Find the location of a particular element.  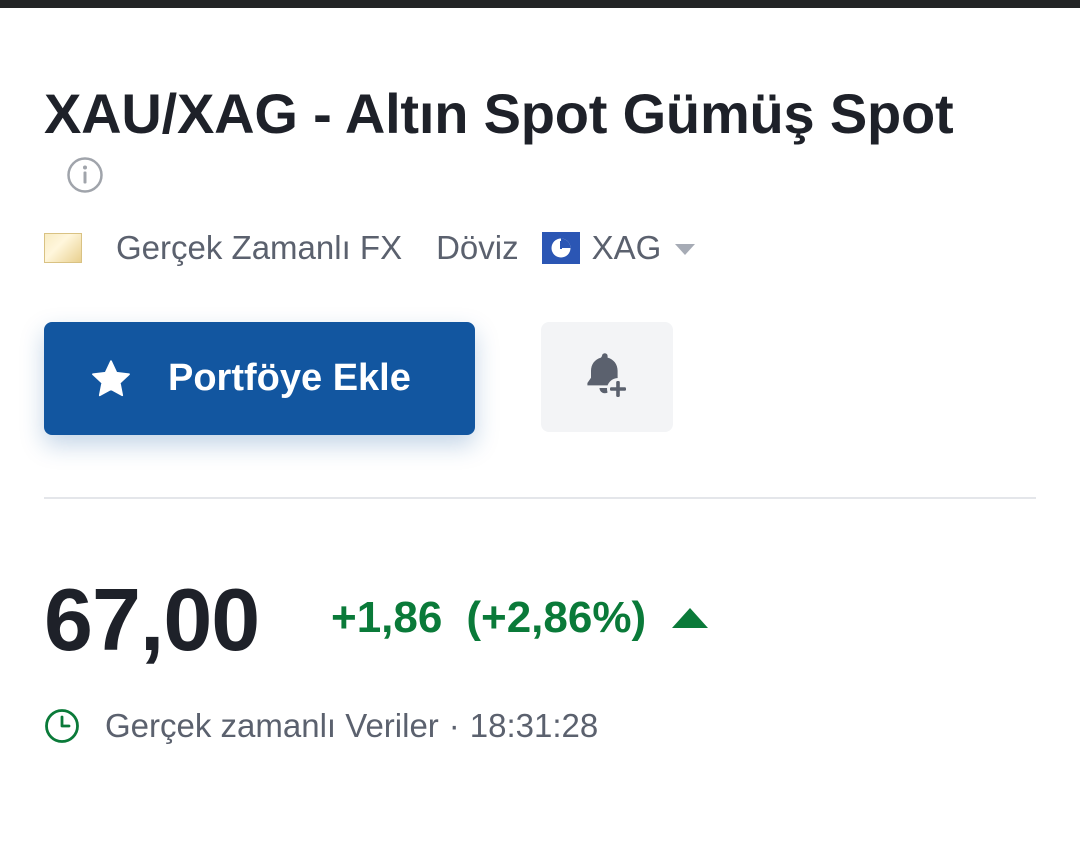

info-icon is located at coordinates (85, 175).